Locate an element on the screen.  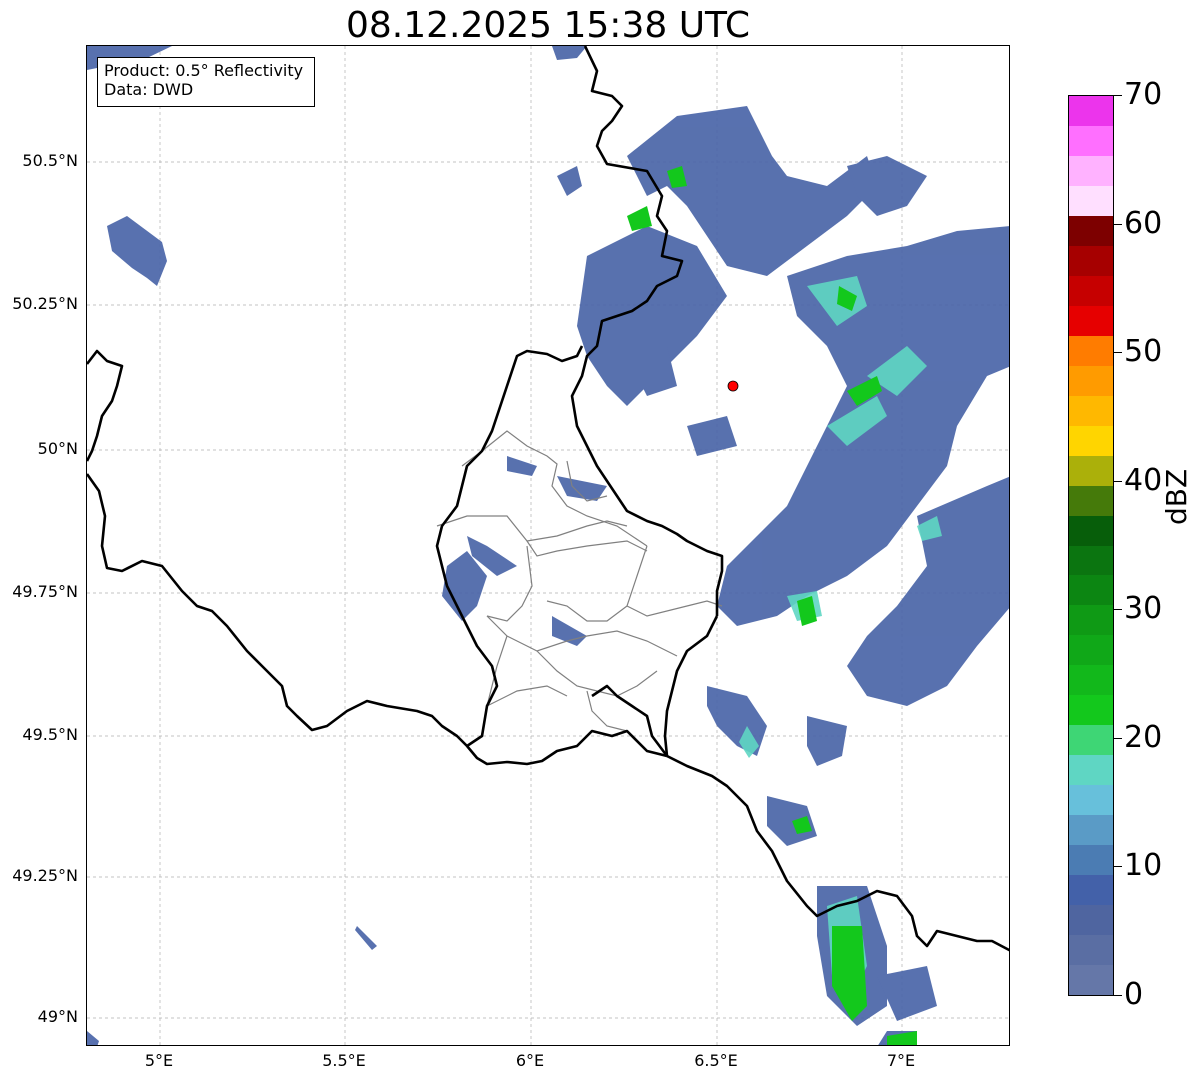
lat-tick-label: 50.5°N is located at coordinates (50, 160).